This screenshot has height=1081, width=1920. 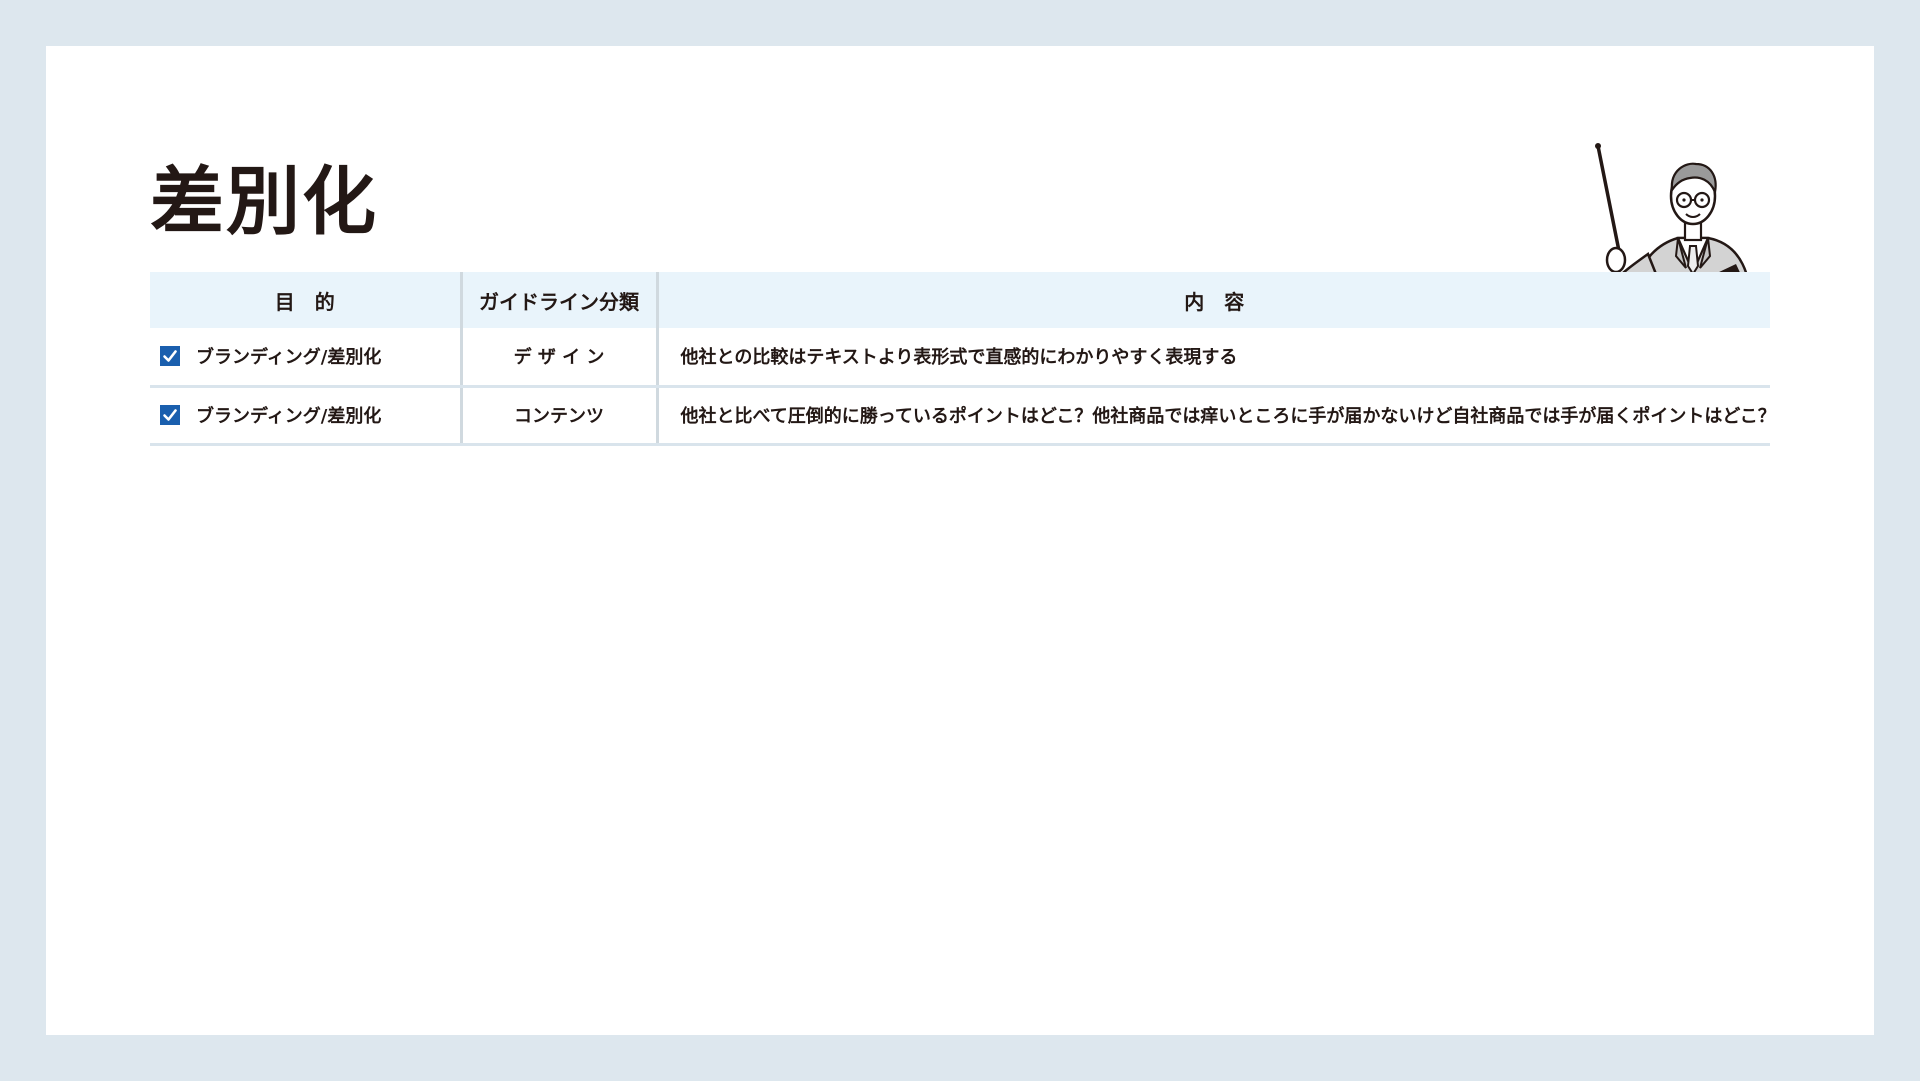 What do you see at coordinates (560, 358) in the screenshot?
I see `category-cell: デ ザ イ ン` at bounding box center [560, 358].